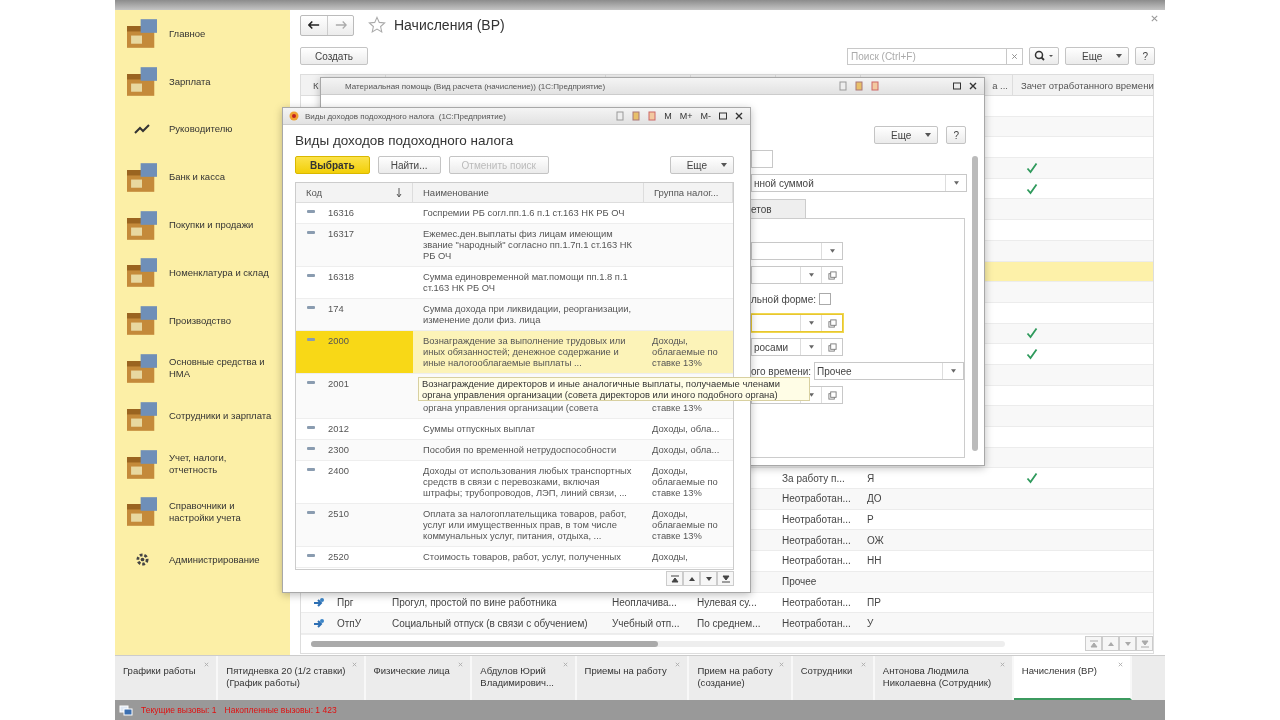 The image size is (1280, 720). Describe the element at coordinates (338, 449) in the screenshot. I see `table-cell: 2300` at that location.